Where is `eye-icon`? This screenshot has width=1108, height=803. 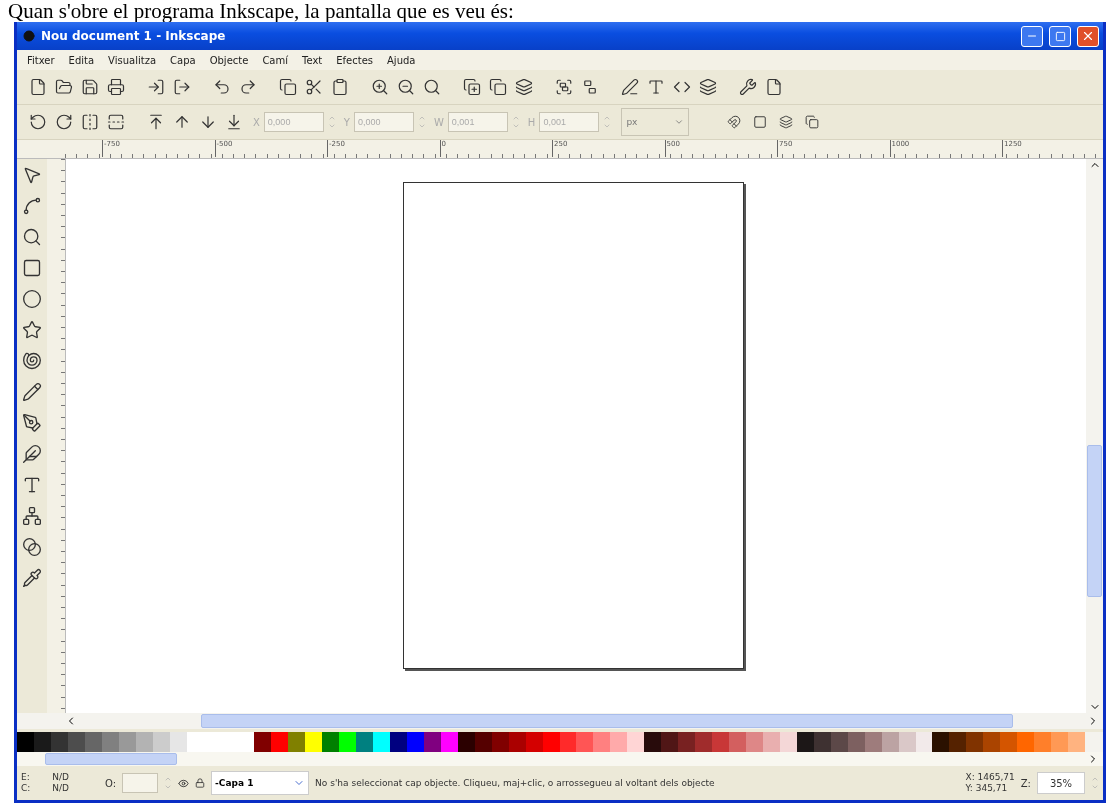
eye-icon is located at coordinates (184, 783).